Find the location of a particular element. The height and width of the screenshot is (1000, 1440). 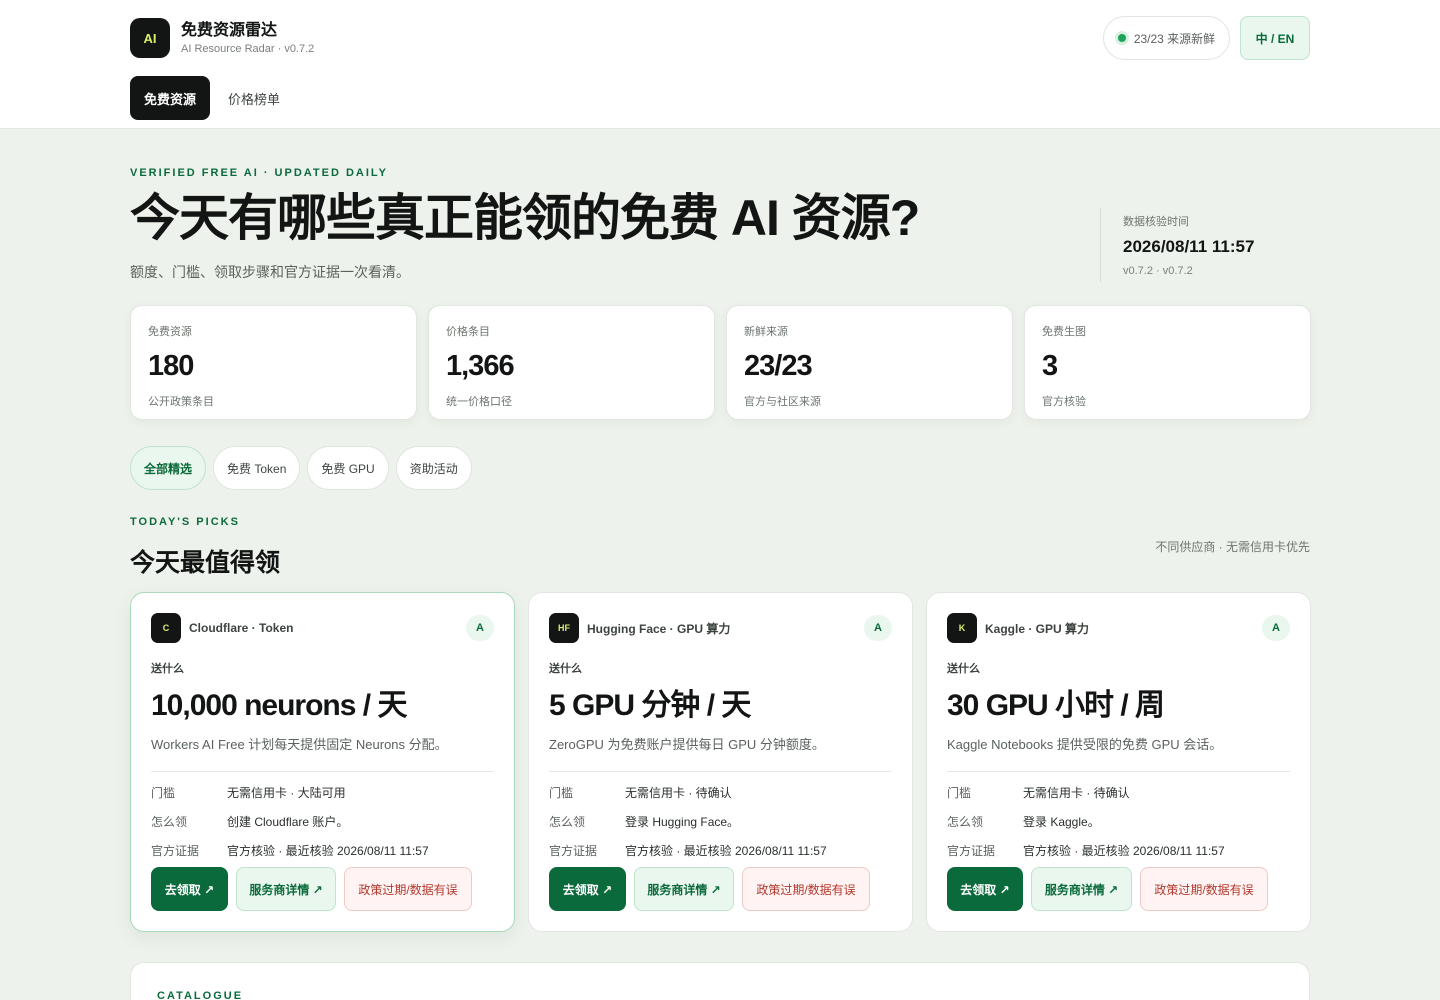

filter-grants: 资助活动 is located at coordinates (433, 468).